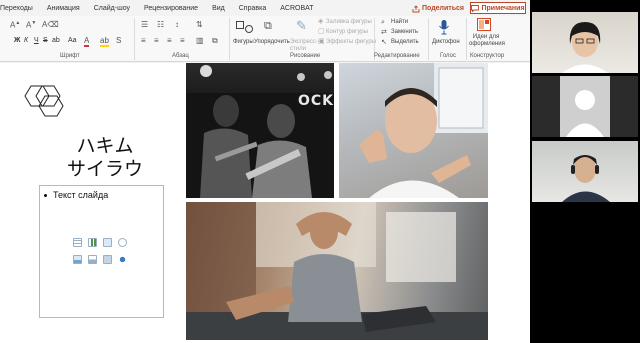 The width and height of the screenshot is (640, 343). Describe the element at coordinates (448, 56) in the screenshot. I see `voice-group-label: Голос` at that location.